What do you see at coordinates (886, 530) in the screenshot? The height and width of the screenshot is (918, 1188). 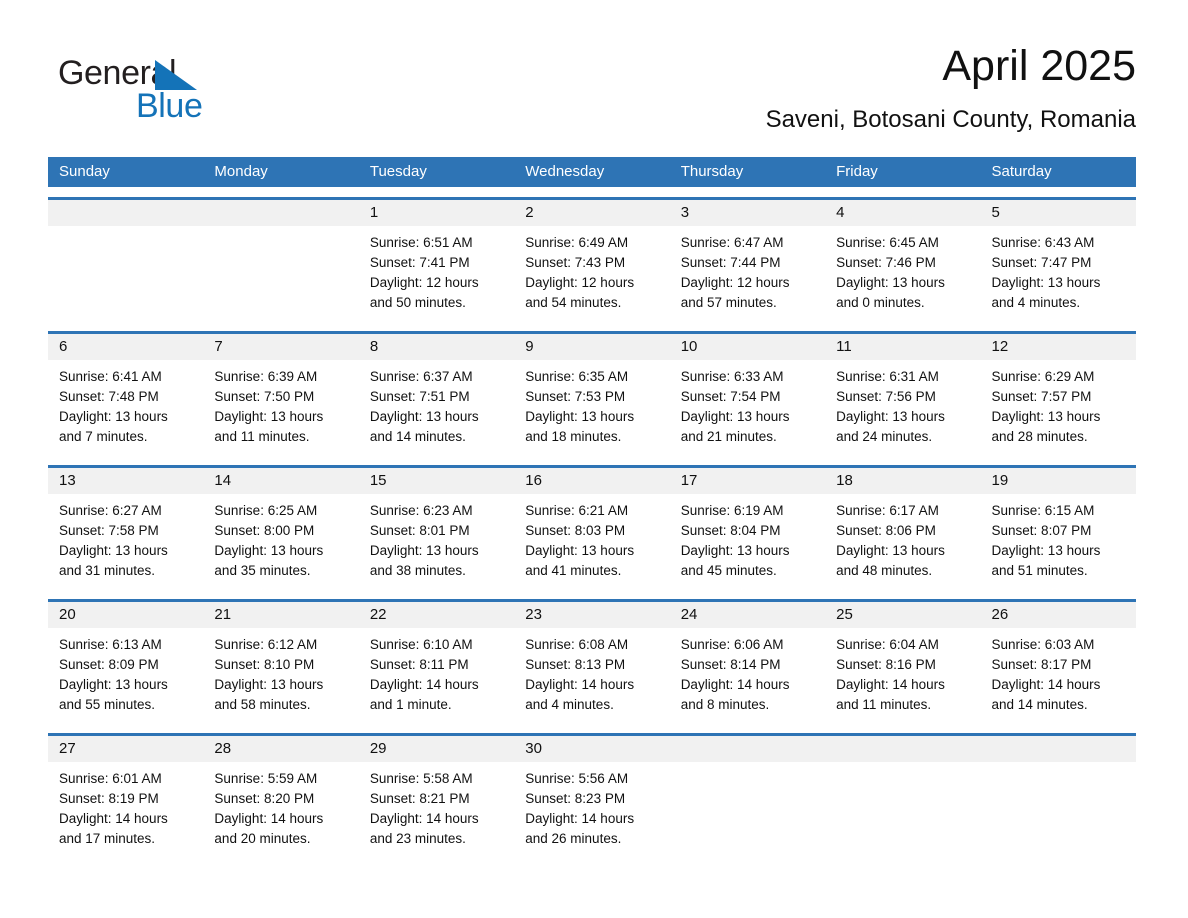 I see `sunset-text: Sunset: 8:06 PM` at bounding box center [886, 530].